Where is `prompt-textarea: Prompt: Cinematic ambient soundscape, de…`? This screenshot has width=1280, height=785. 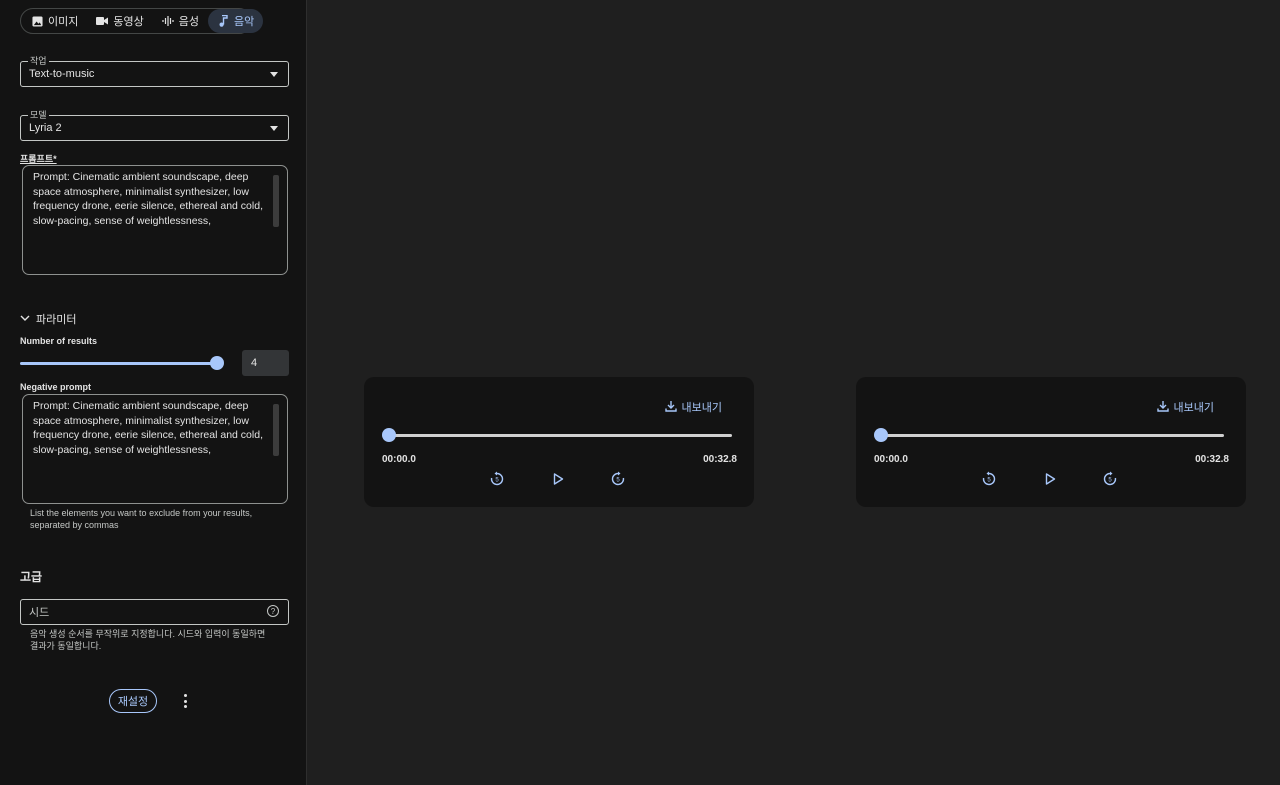 prompt-textarea: Prompt: Cinematic ambient soundscape, de… is located at coordinates (155, 220).